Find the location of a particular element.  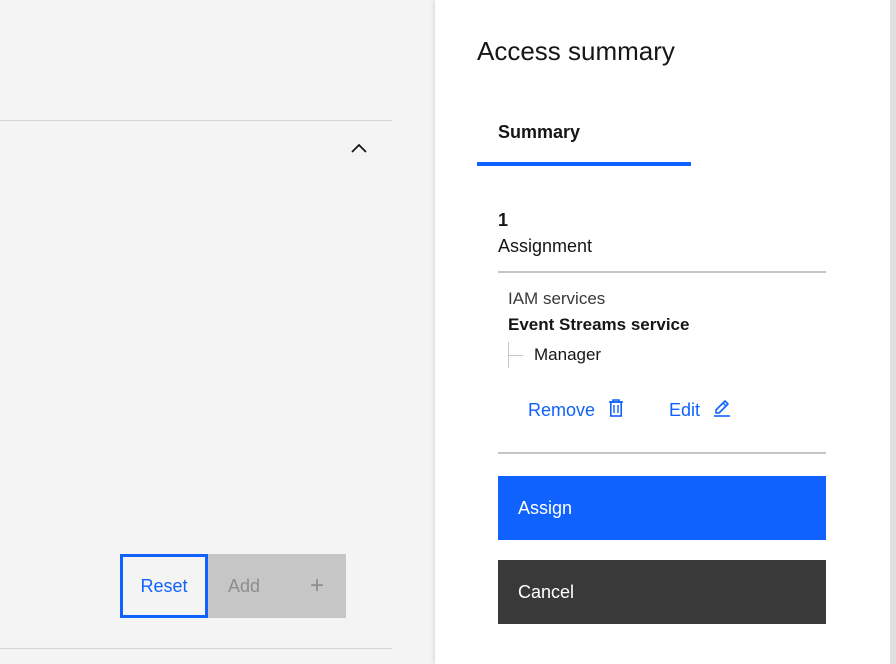

reset-button: Reset is located at coordinates (164, 586).